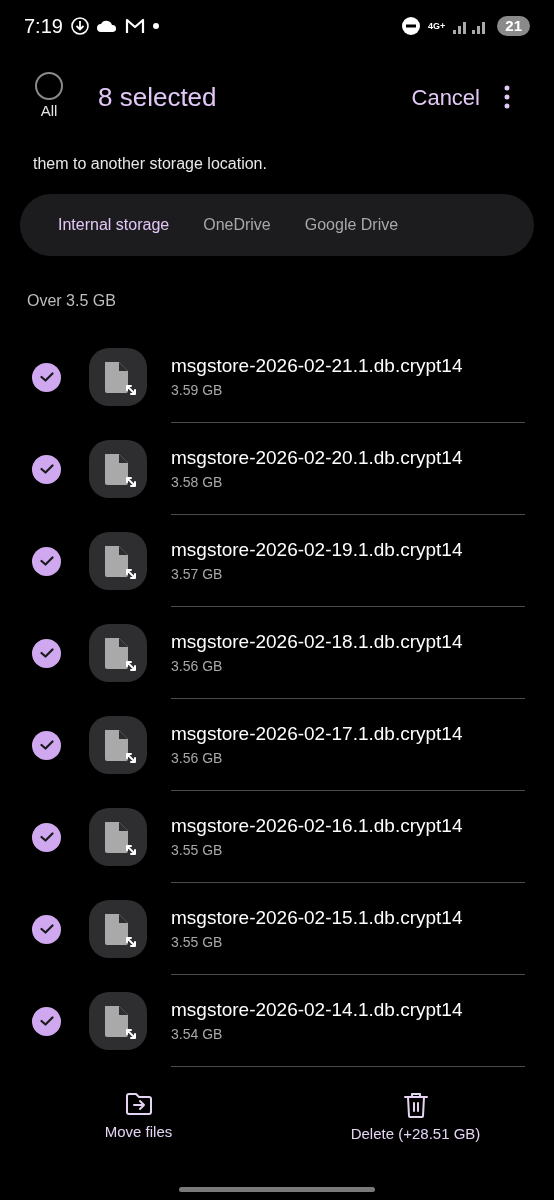 The image size is (554, 1200). What do you see at coordinates (445, 97) in the screenshot?
I see `cancel-button: Cancel` at bounding box center [445, 97].